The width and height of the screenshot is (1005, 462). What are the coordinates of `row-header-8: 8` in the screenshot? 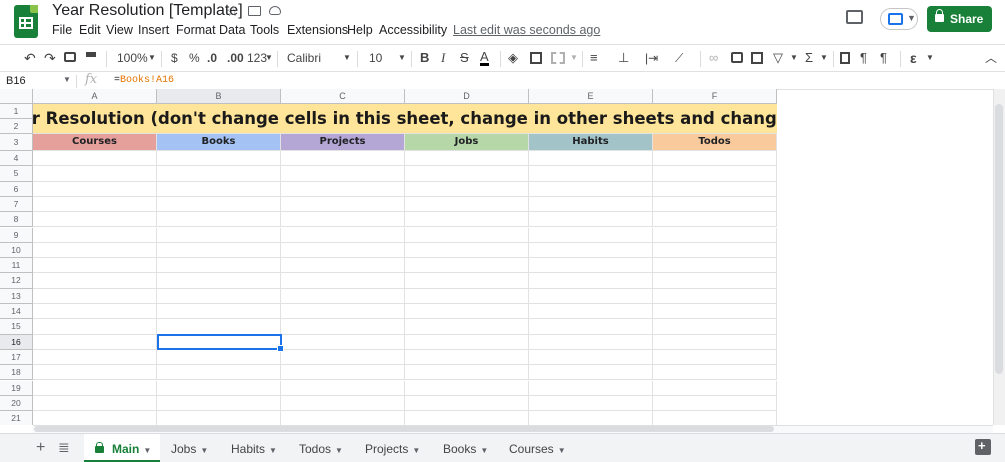 It's located at (16, 220).